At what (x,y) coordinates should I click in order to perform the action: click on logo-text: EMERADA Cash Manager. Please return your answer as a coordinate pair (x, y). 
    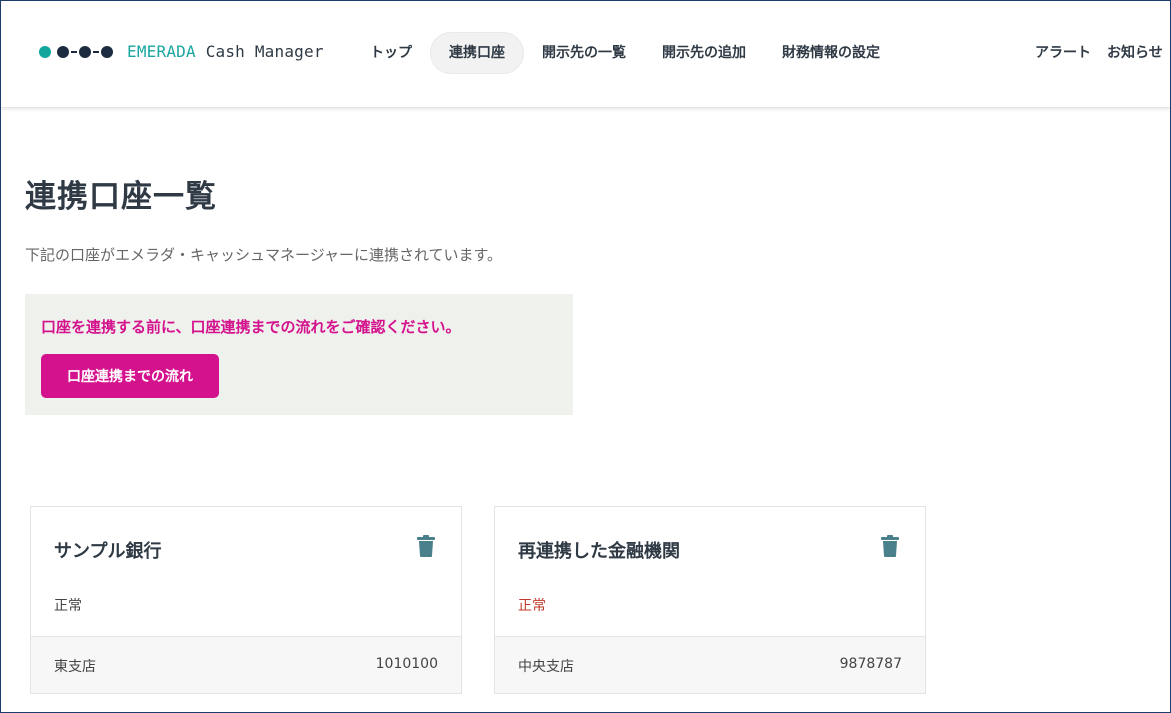
    Looking at the image, I should click on (225, 51).